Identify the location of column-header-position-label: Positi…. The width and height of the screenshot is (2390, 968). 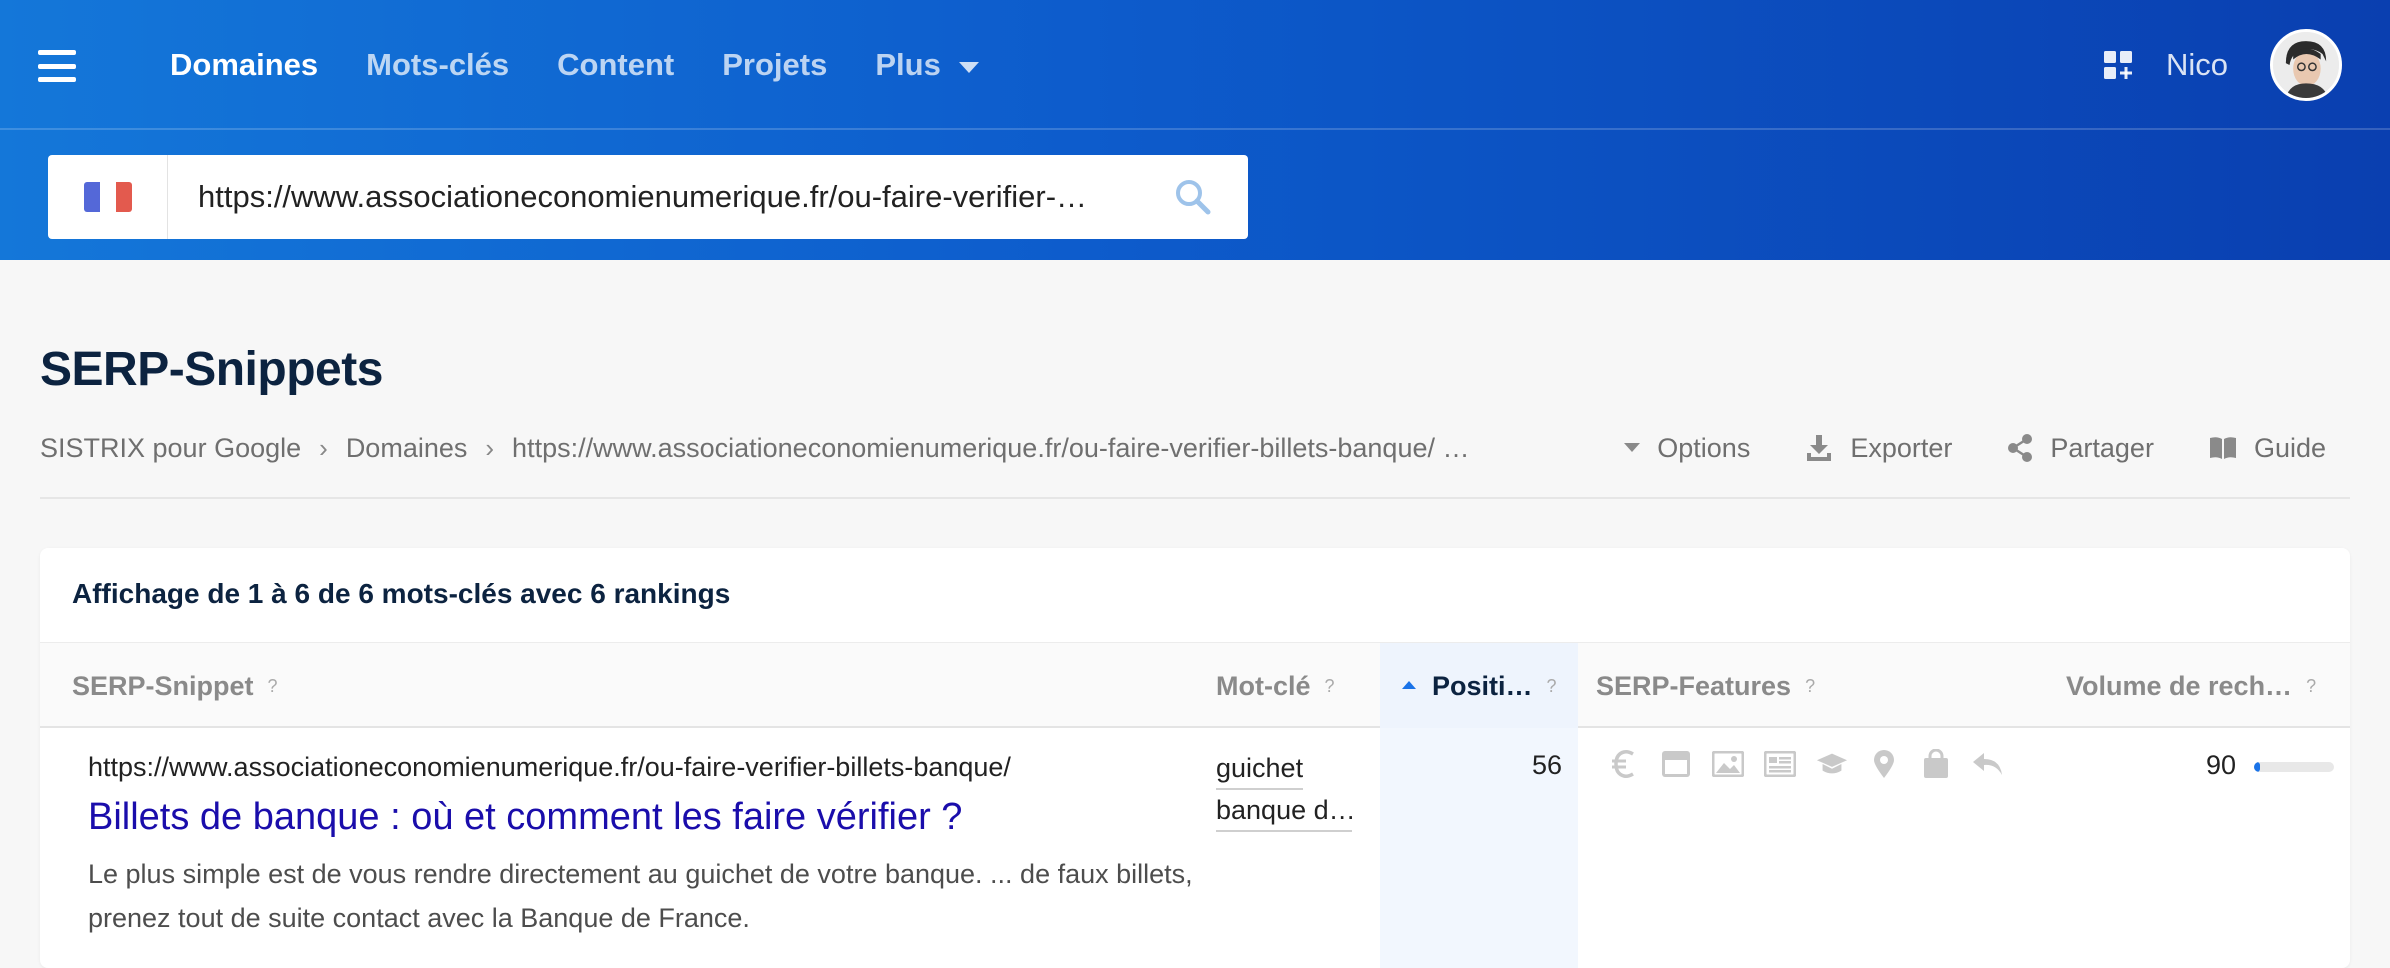
(1482, 685).